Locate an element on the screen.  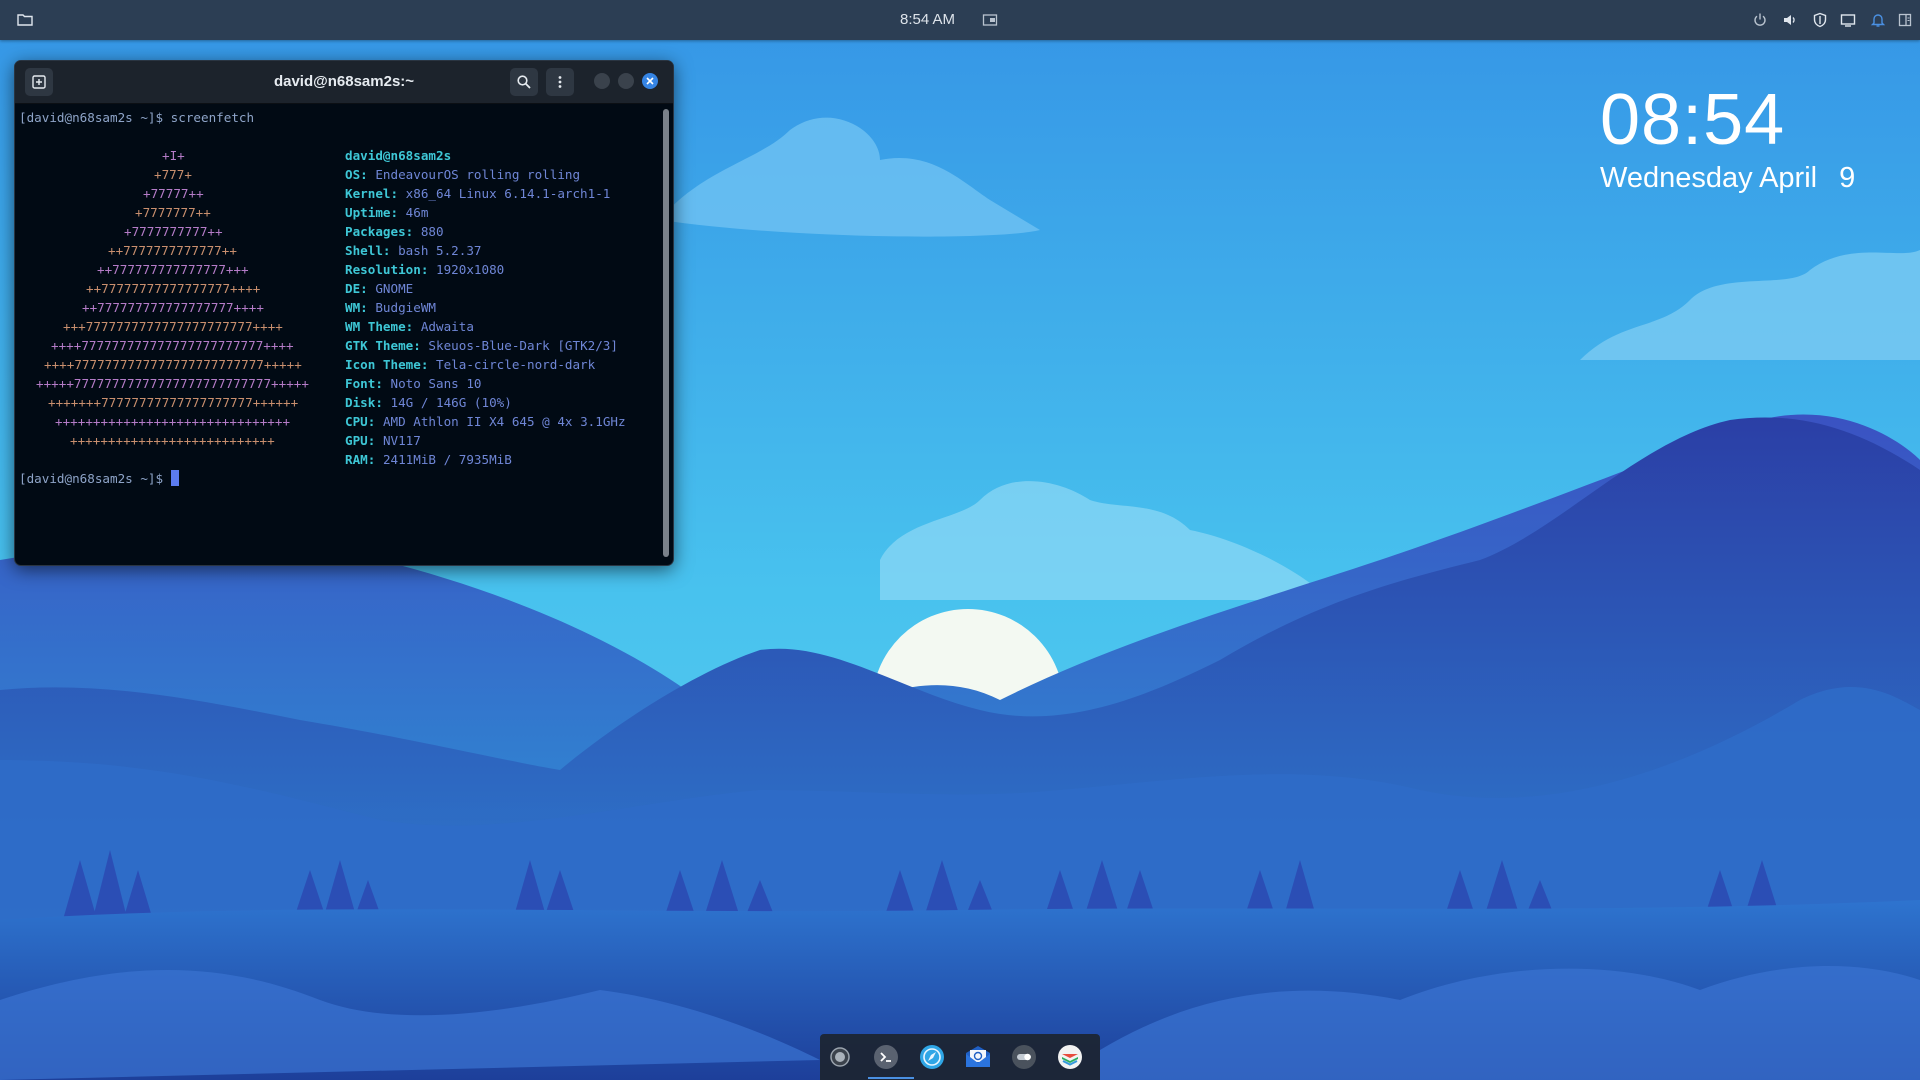
close-button is located at coordinates (650, 81).